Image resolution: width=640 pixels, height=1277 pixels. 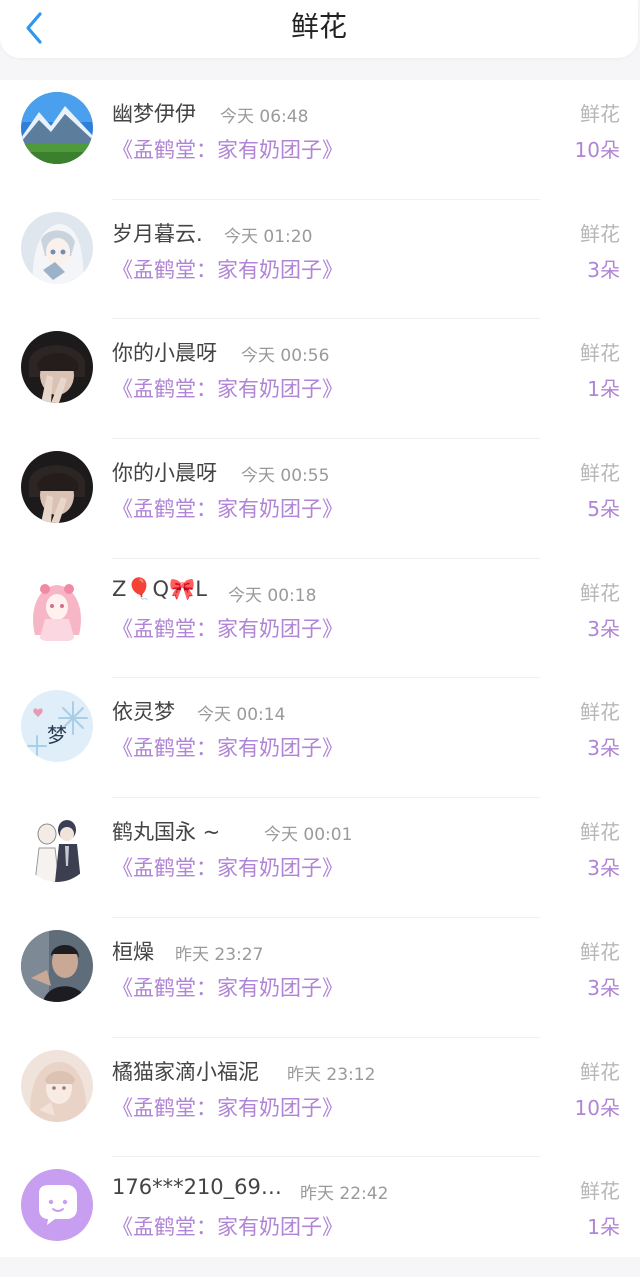 I want to click on mountain-landscape-image, so click(x=57, y=128).